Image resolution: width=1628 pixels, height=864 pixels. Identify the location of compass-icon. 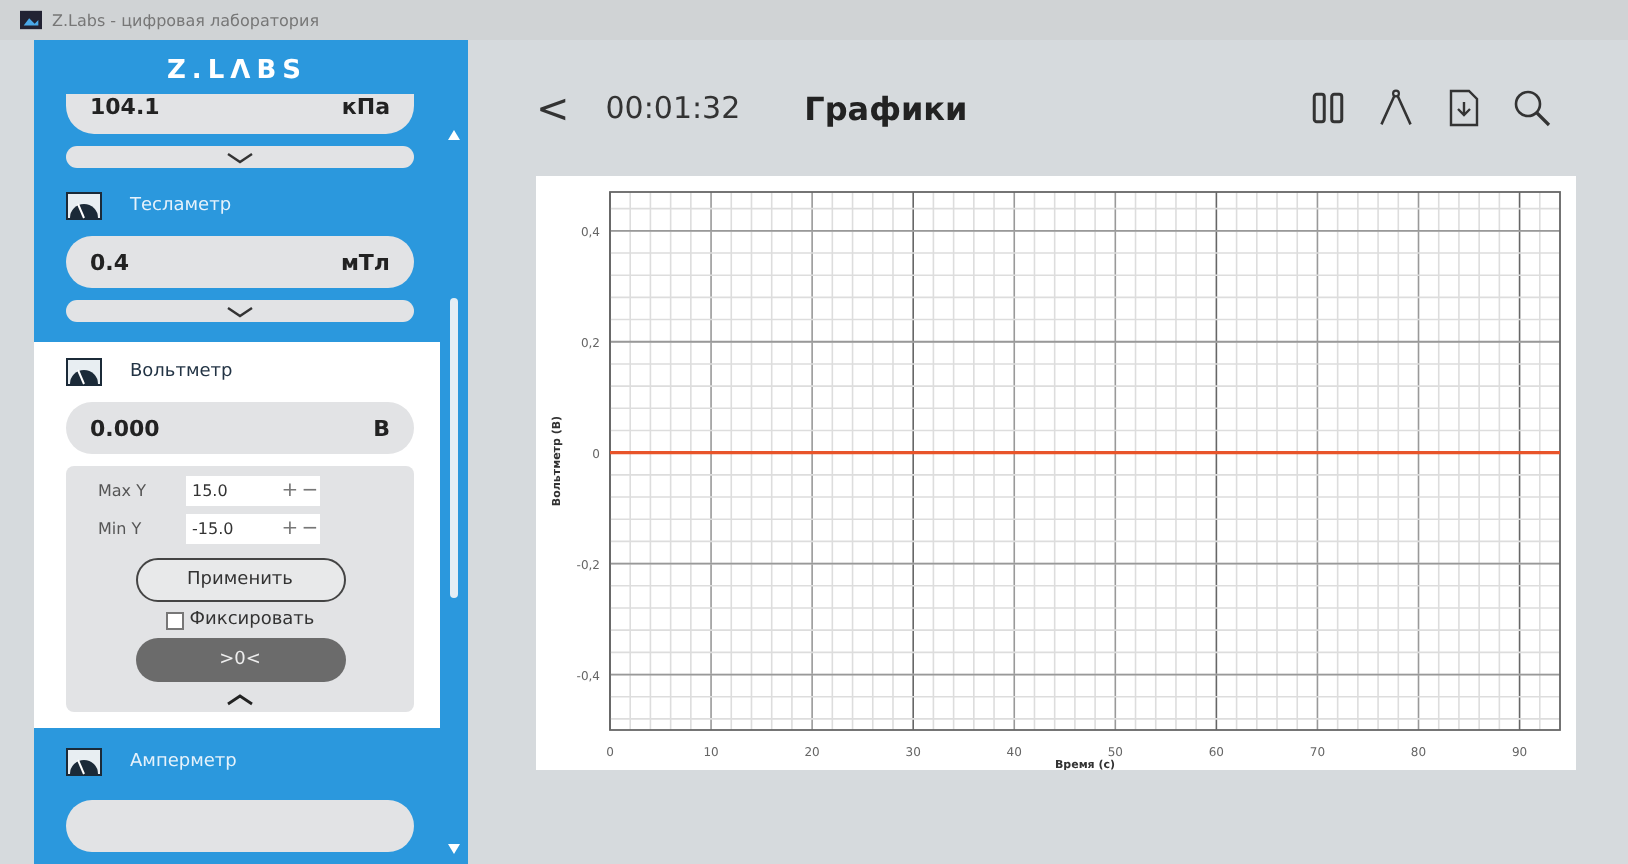
(1396, 108).